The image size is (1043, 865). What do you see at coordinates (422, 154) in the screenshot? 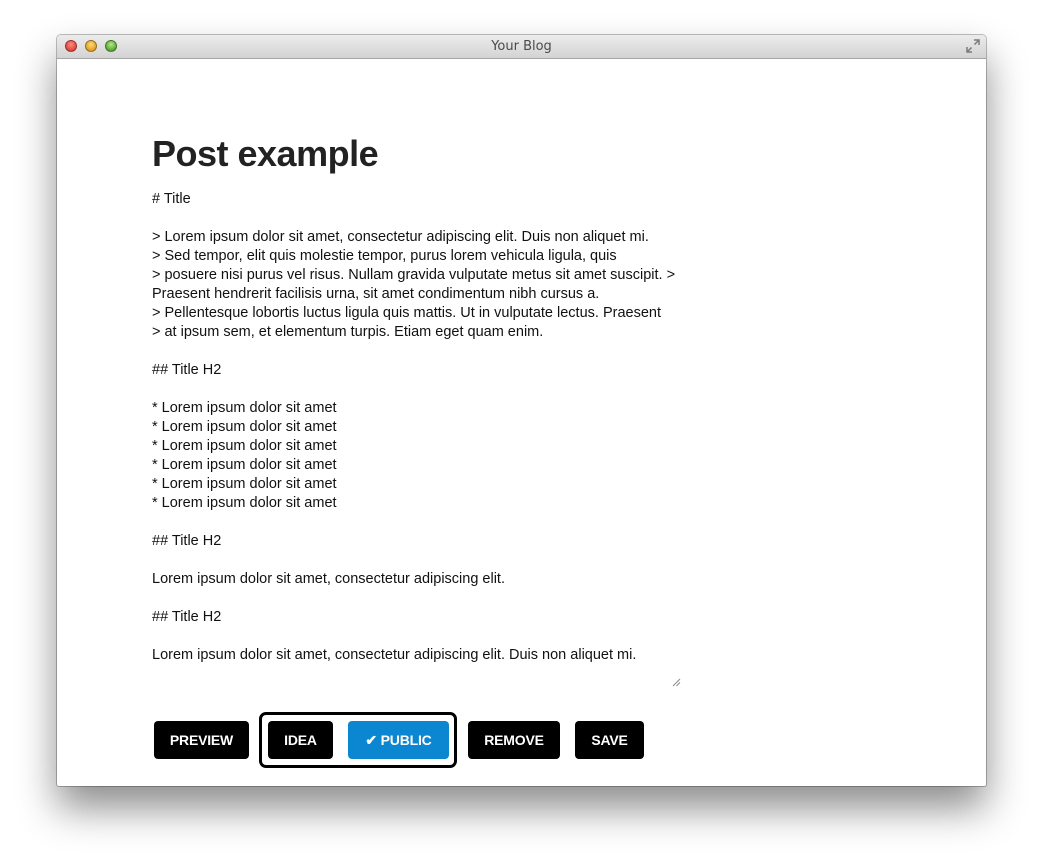
I see `post-header: Post example` at bounding box center [422, 154].